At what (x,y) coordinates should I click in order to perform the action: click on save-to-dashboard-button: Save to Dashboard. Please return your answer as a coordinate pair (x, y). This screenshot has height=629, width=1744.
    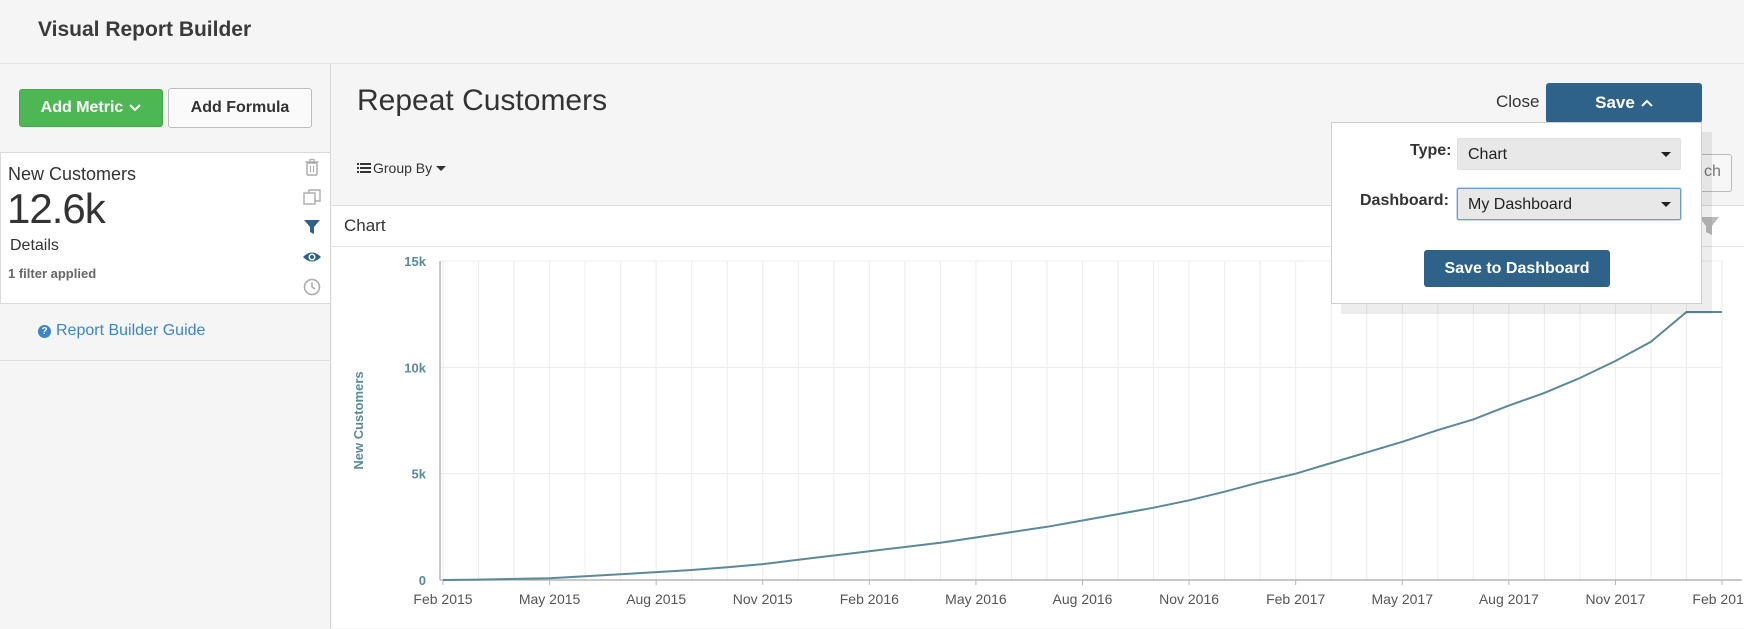
    Looking at the image, I should click on (1517, 268).